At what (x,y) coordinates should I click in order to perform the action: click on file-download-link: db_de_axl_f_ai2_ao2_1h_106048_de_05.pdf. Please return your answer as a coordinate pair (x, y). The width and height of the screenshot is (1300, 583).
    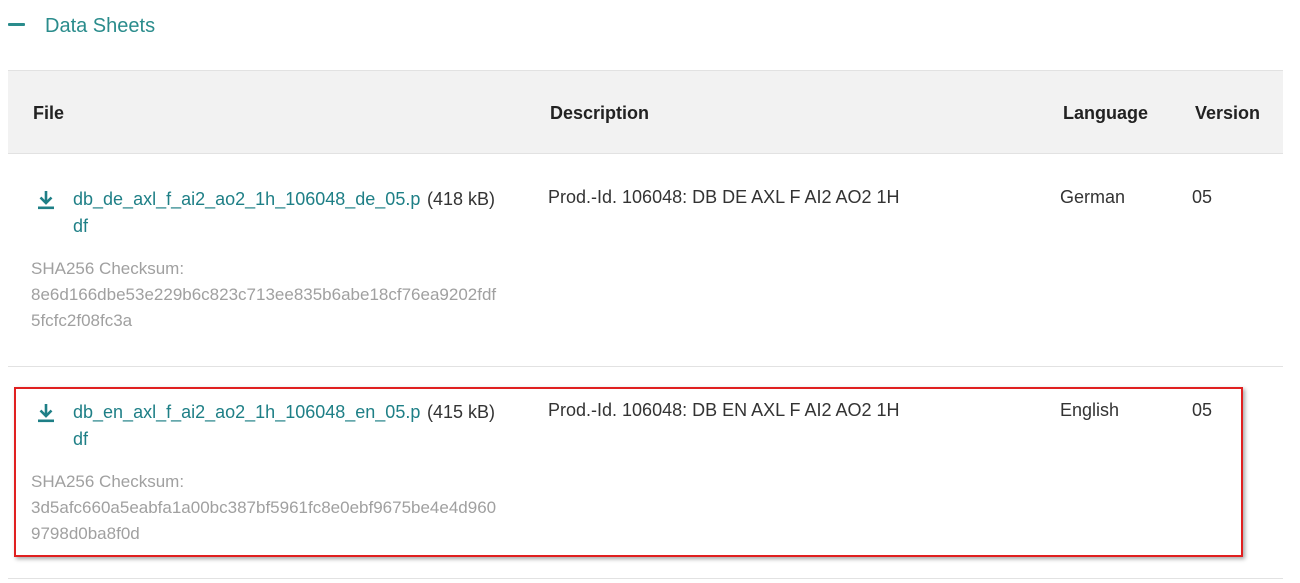
    Looking at the image, I should click on (248, 213).